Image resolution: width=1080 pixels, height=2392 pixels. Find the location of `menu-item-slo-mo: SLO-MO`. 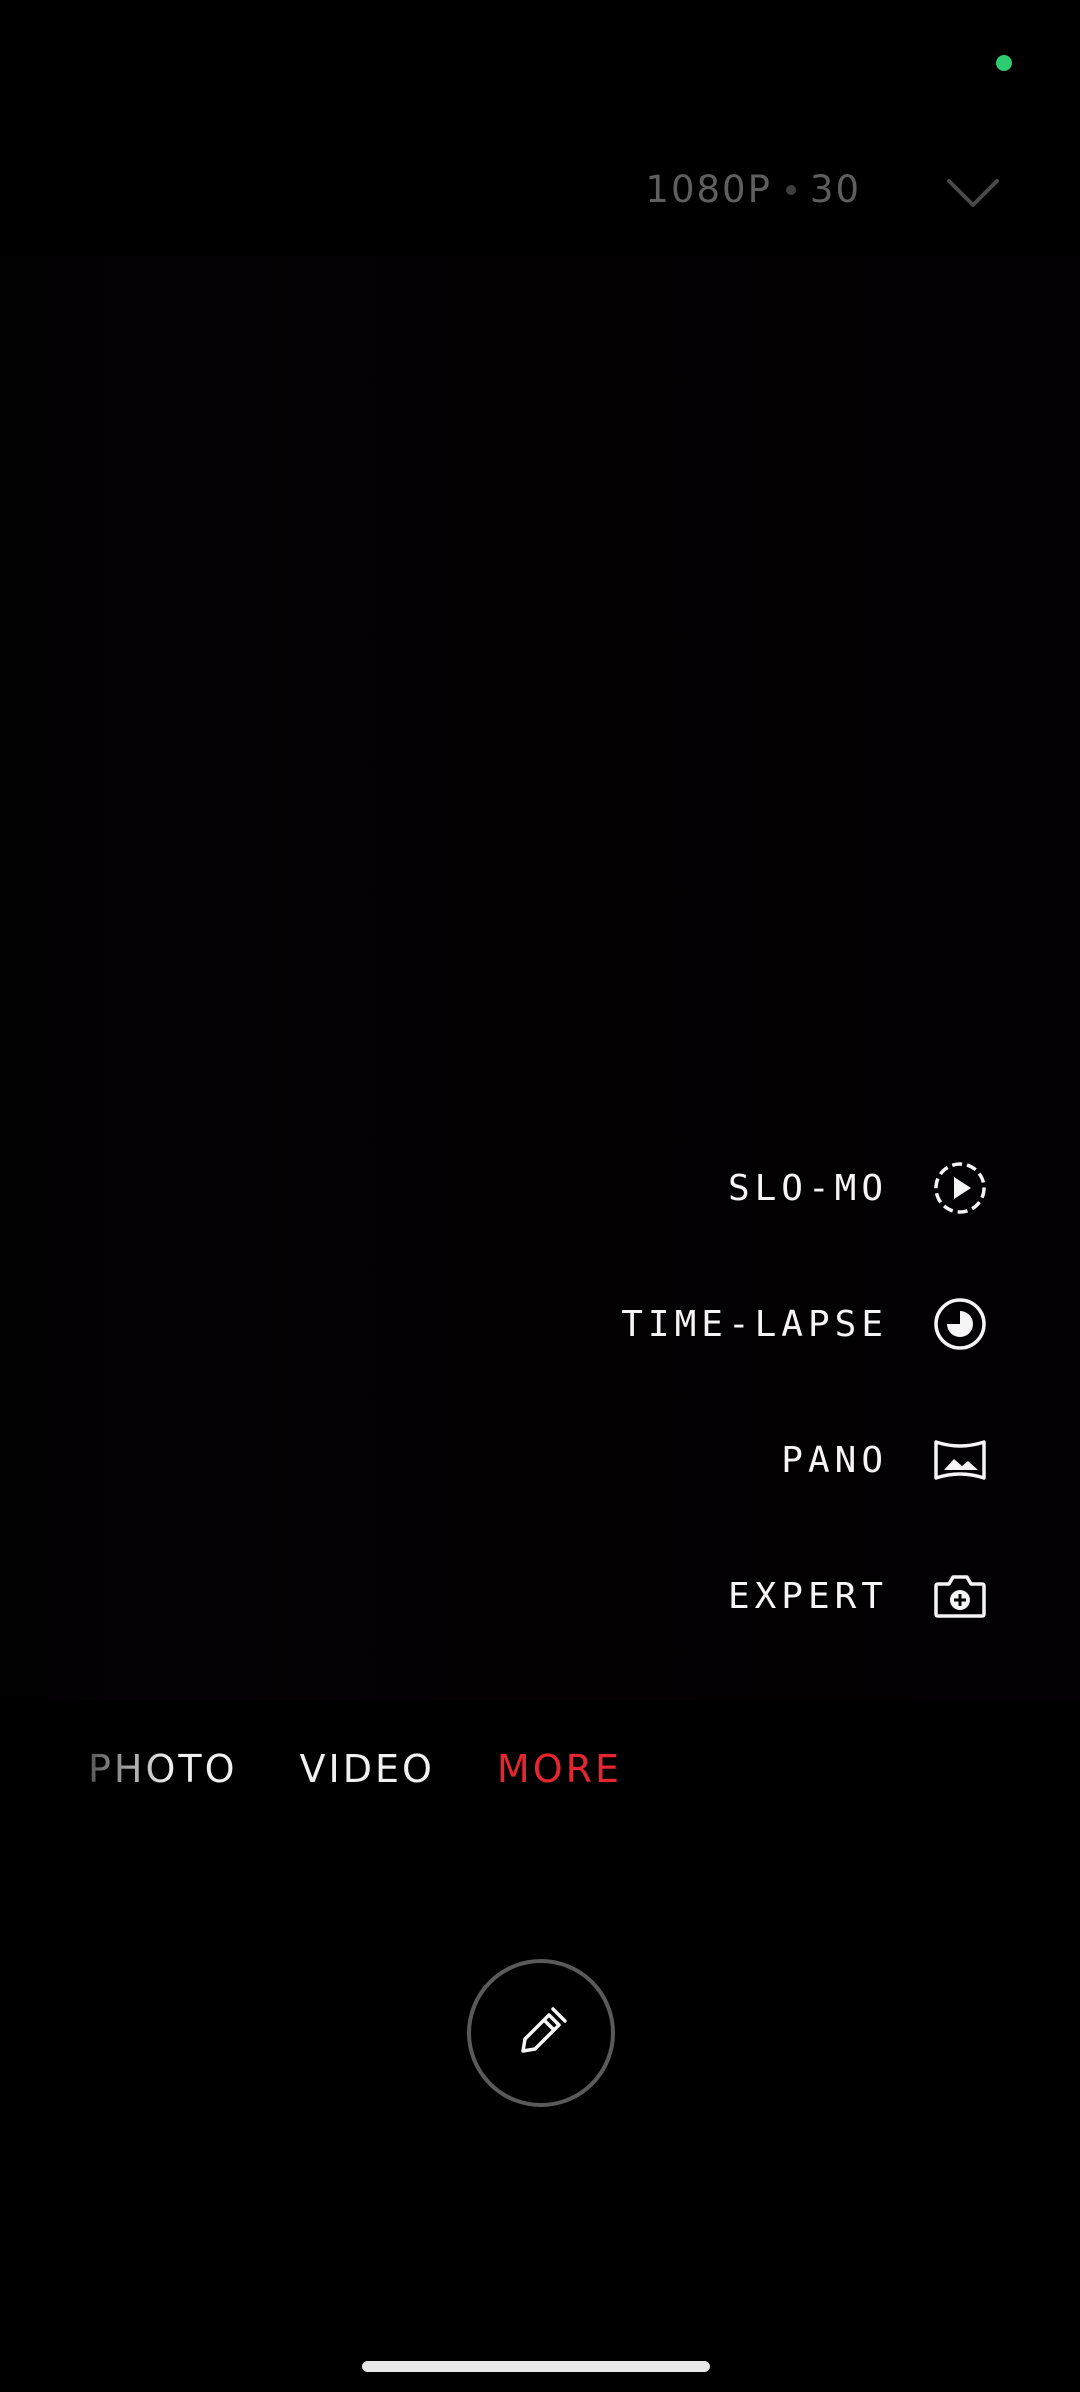

menu-item-slo-mo: SLO-MO is located at coordinates (858, 1188).